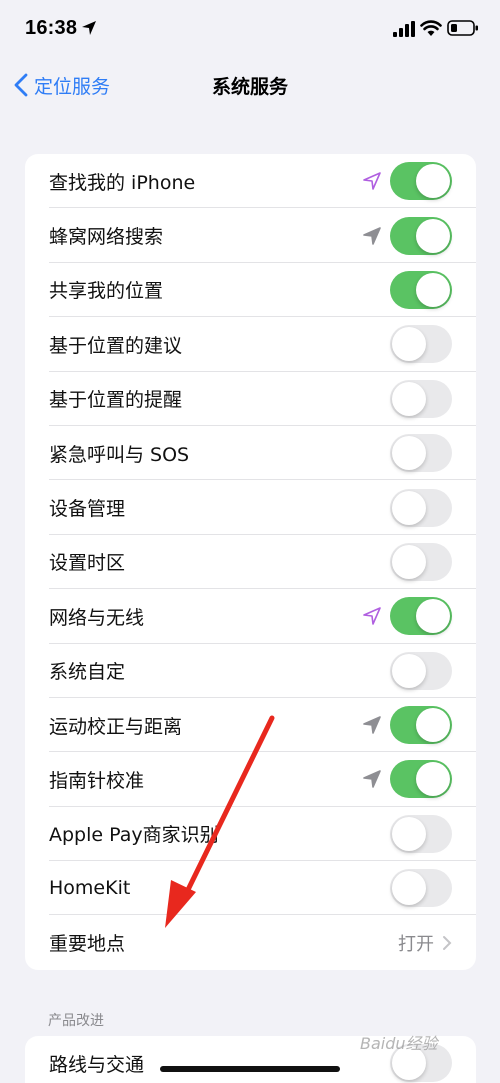  I want to click on signal-icon, so click(404, 29).